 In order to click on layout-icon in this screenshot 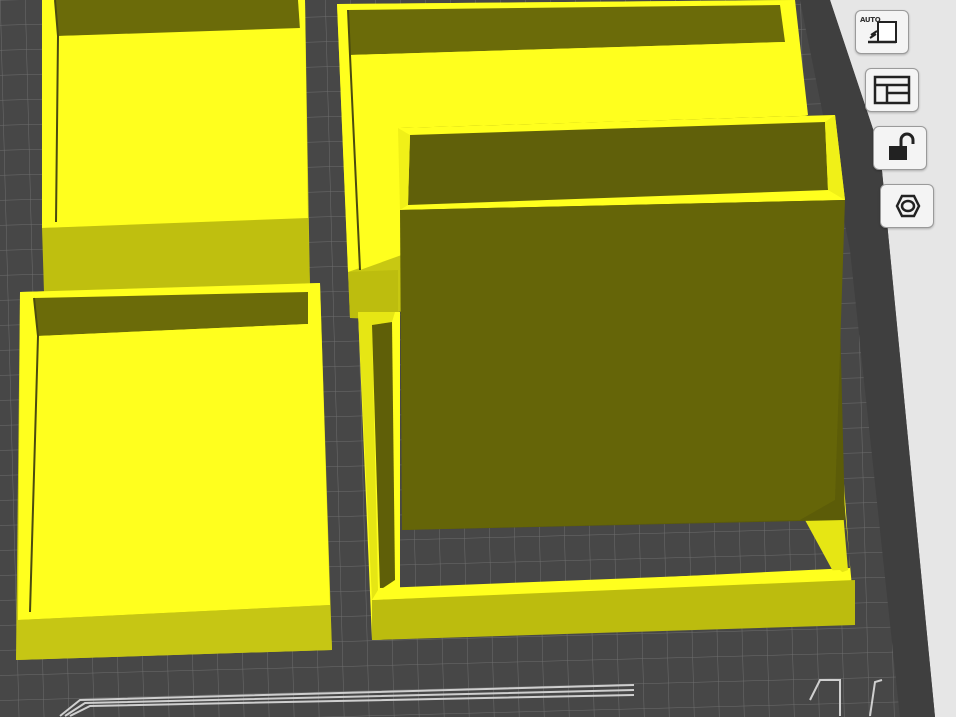, I will do `click(892, 90)`.